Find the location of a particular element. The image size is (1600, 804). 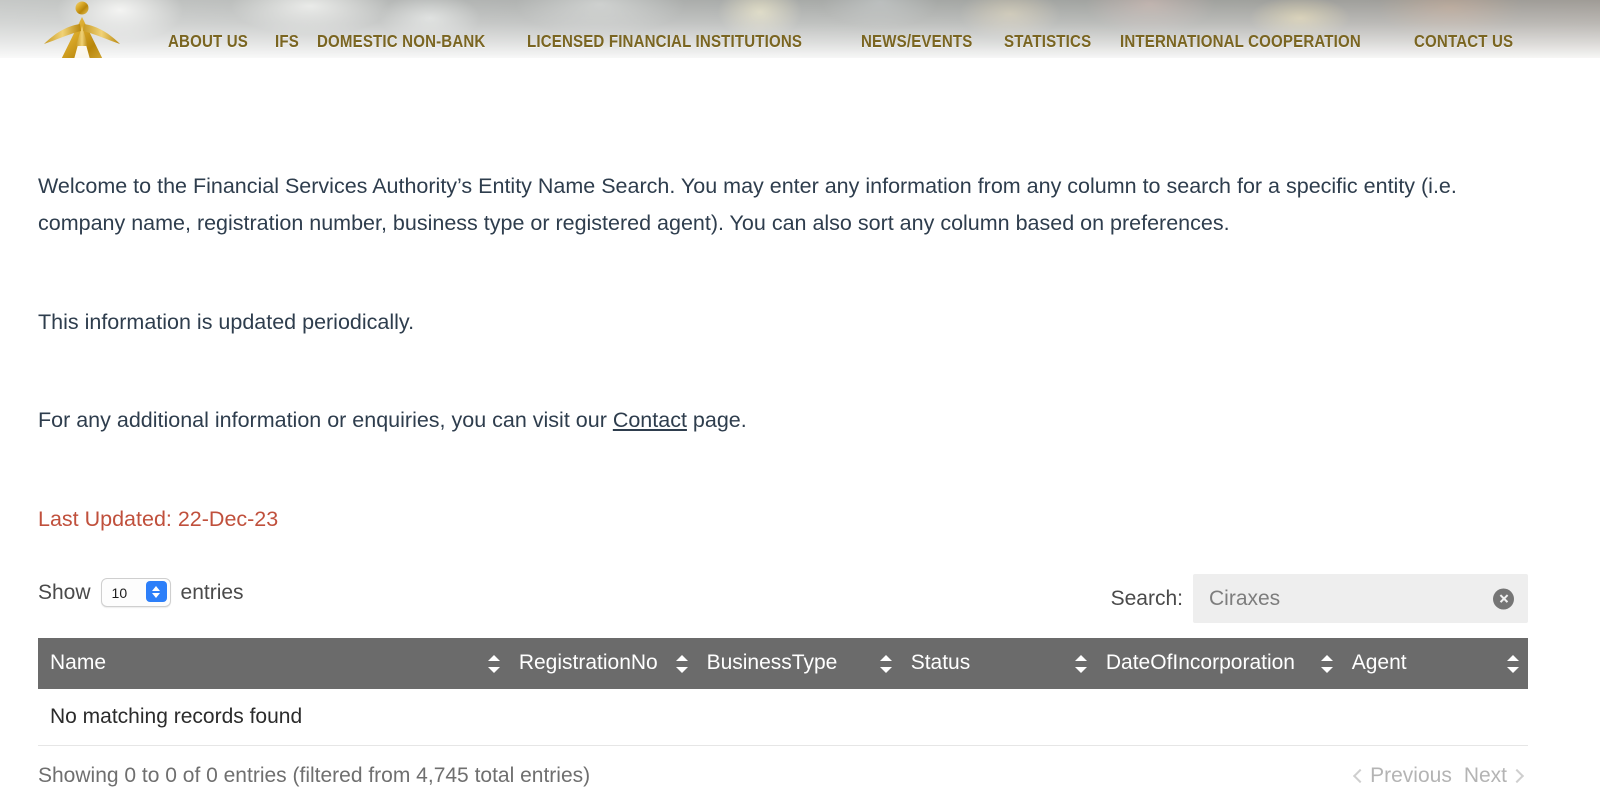

column-header-dateofincorporation: DateOfIncorporation is located at coordinates (1218, 663).